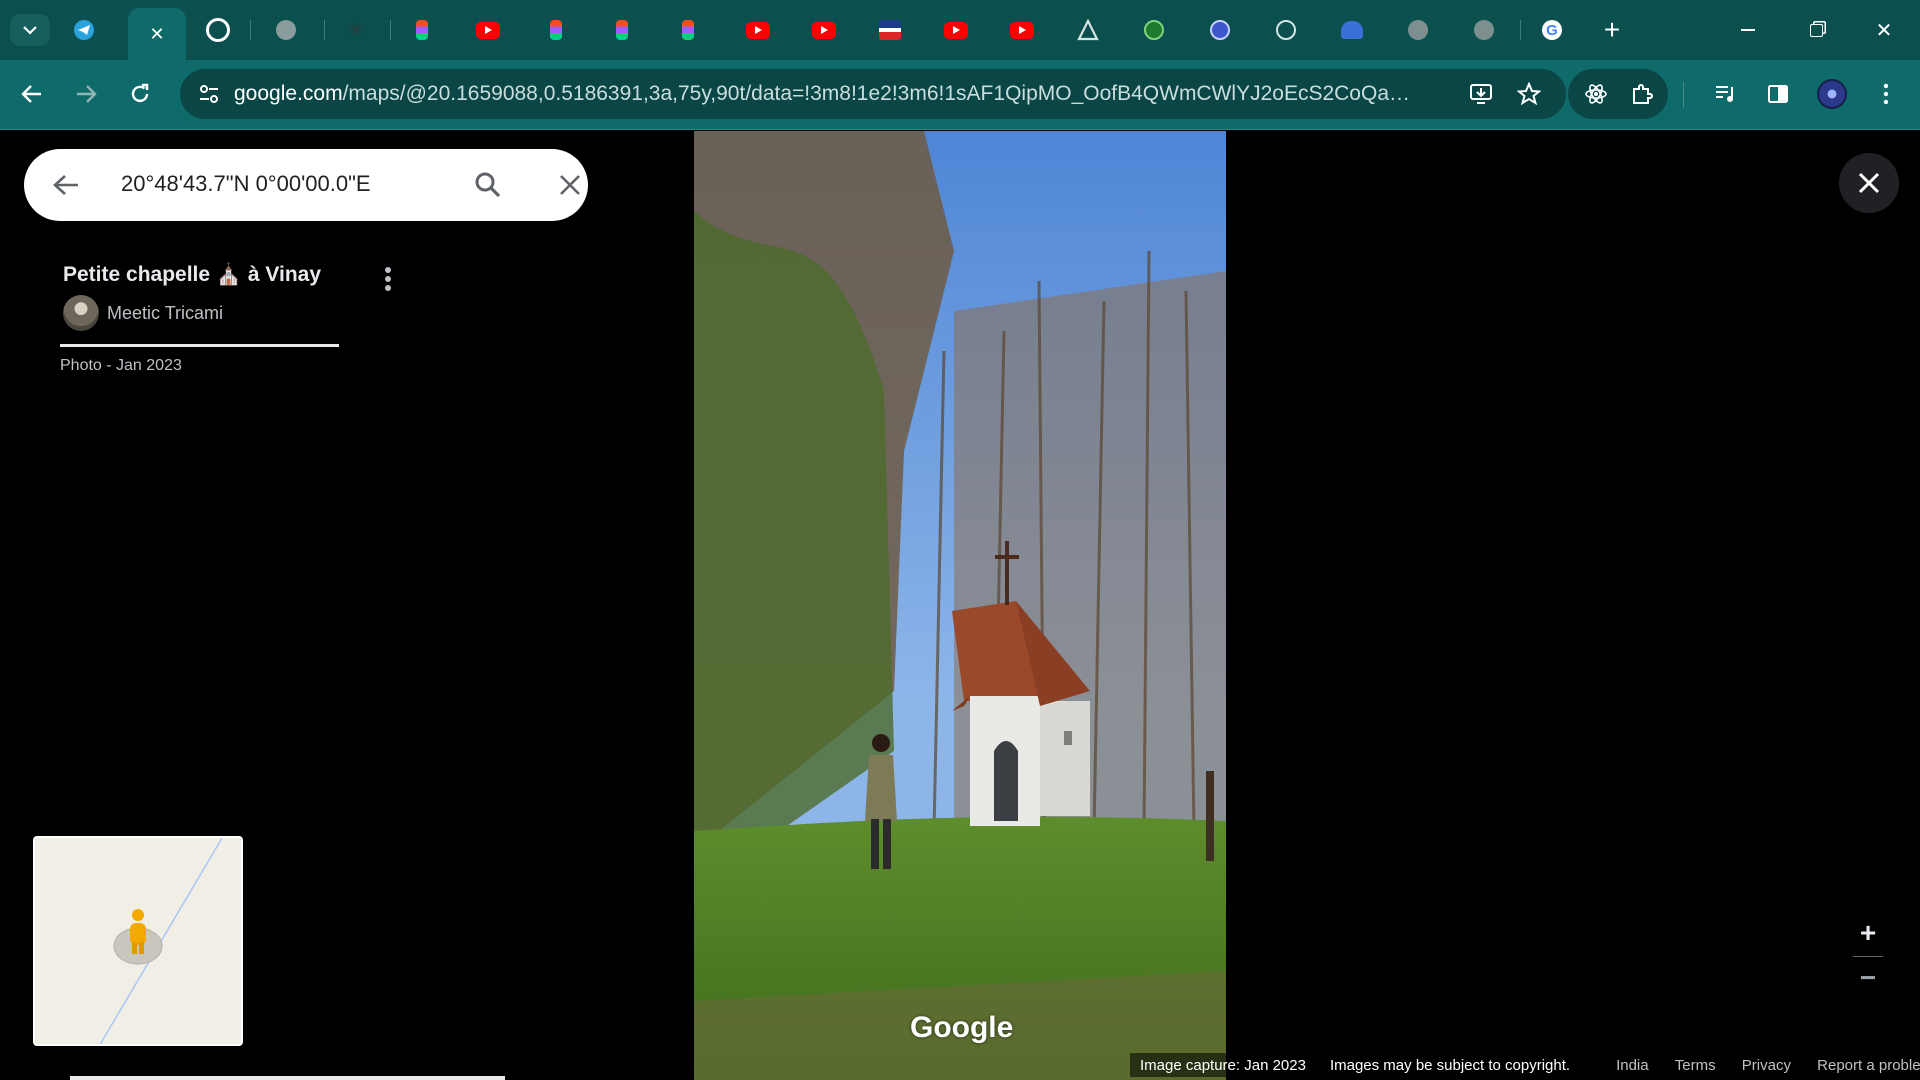 The image size is (1920, 1080). I want to click on restore-button, so click(1816, 30).